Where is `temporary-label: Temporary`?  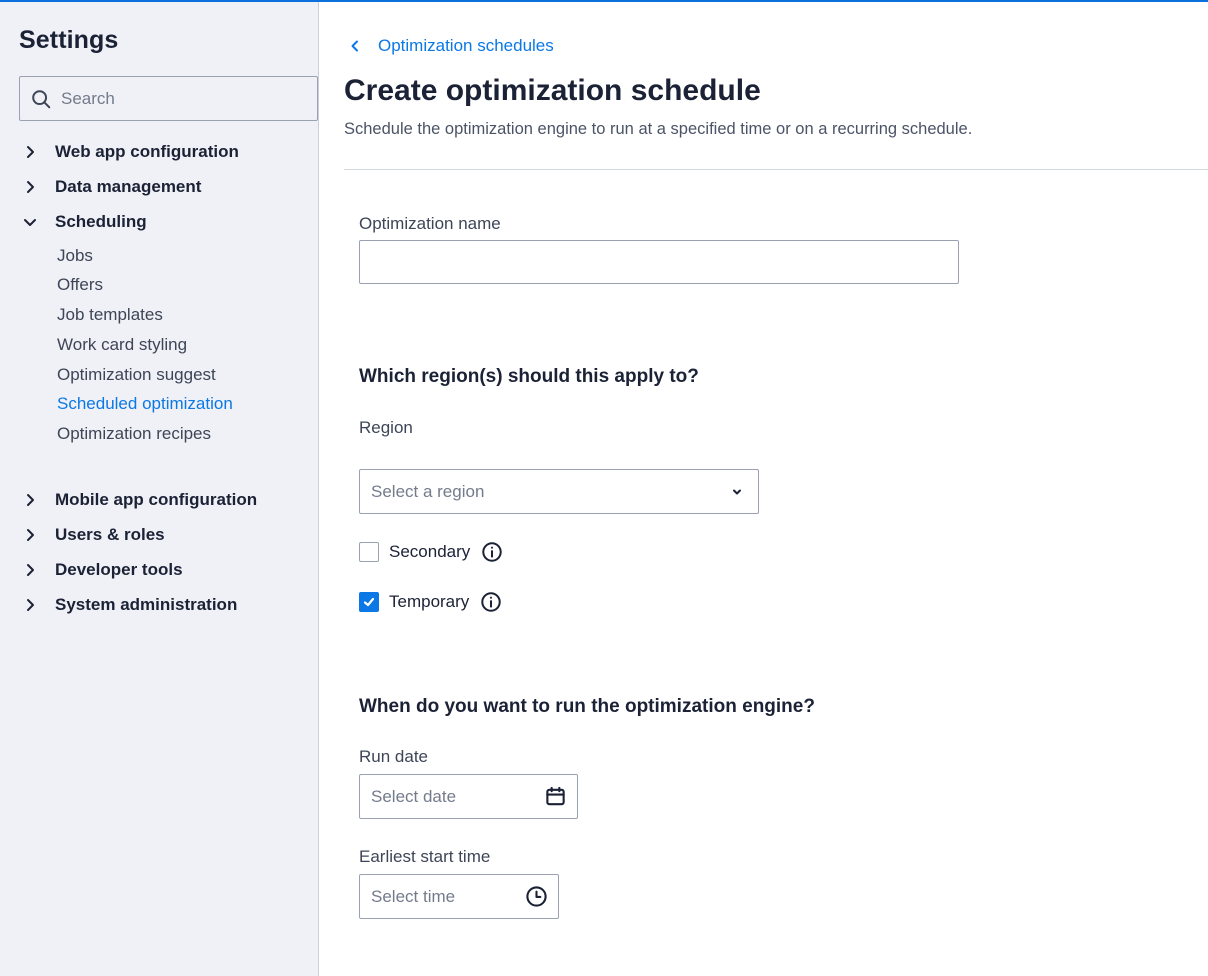 temporary-label: Temporary is located at coordinates (429, 601).